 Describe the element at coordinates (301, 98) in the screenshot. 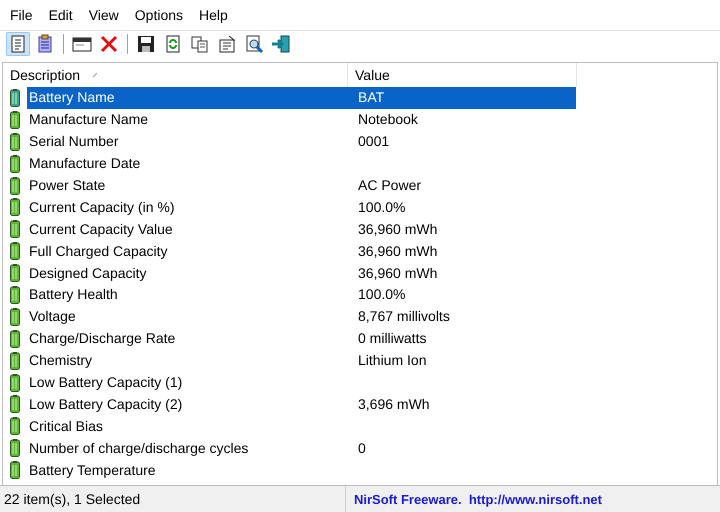

I see `list-row: Battery Name BAT` at that location.